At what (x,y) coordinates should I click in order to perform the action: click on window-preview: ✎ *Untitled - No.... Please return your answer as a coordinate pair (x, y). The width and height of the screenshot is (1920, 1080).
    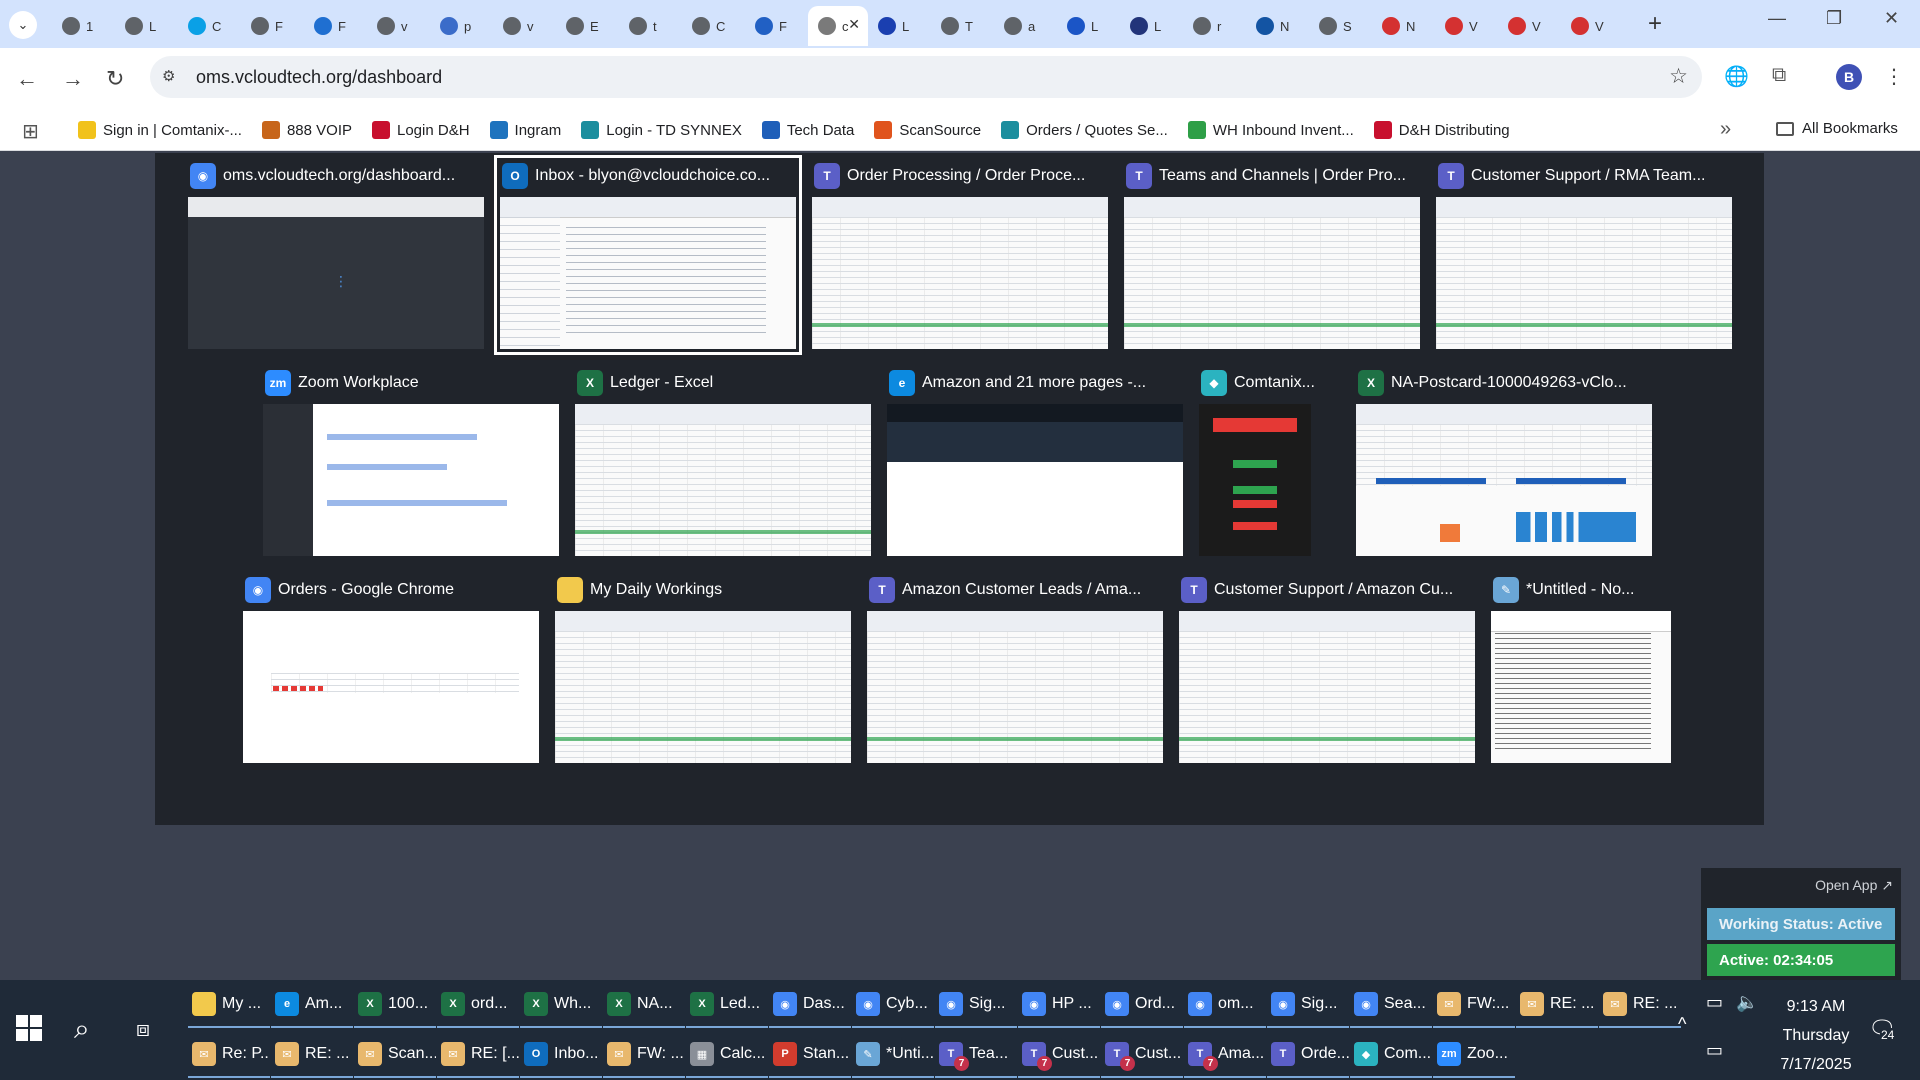
    Looking at the image, I should click on (1581, 669).